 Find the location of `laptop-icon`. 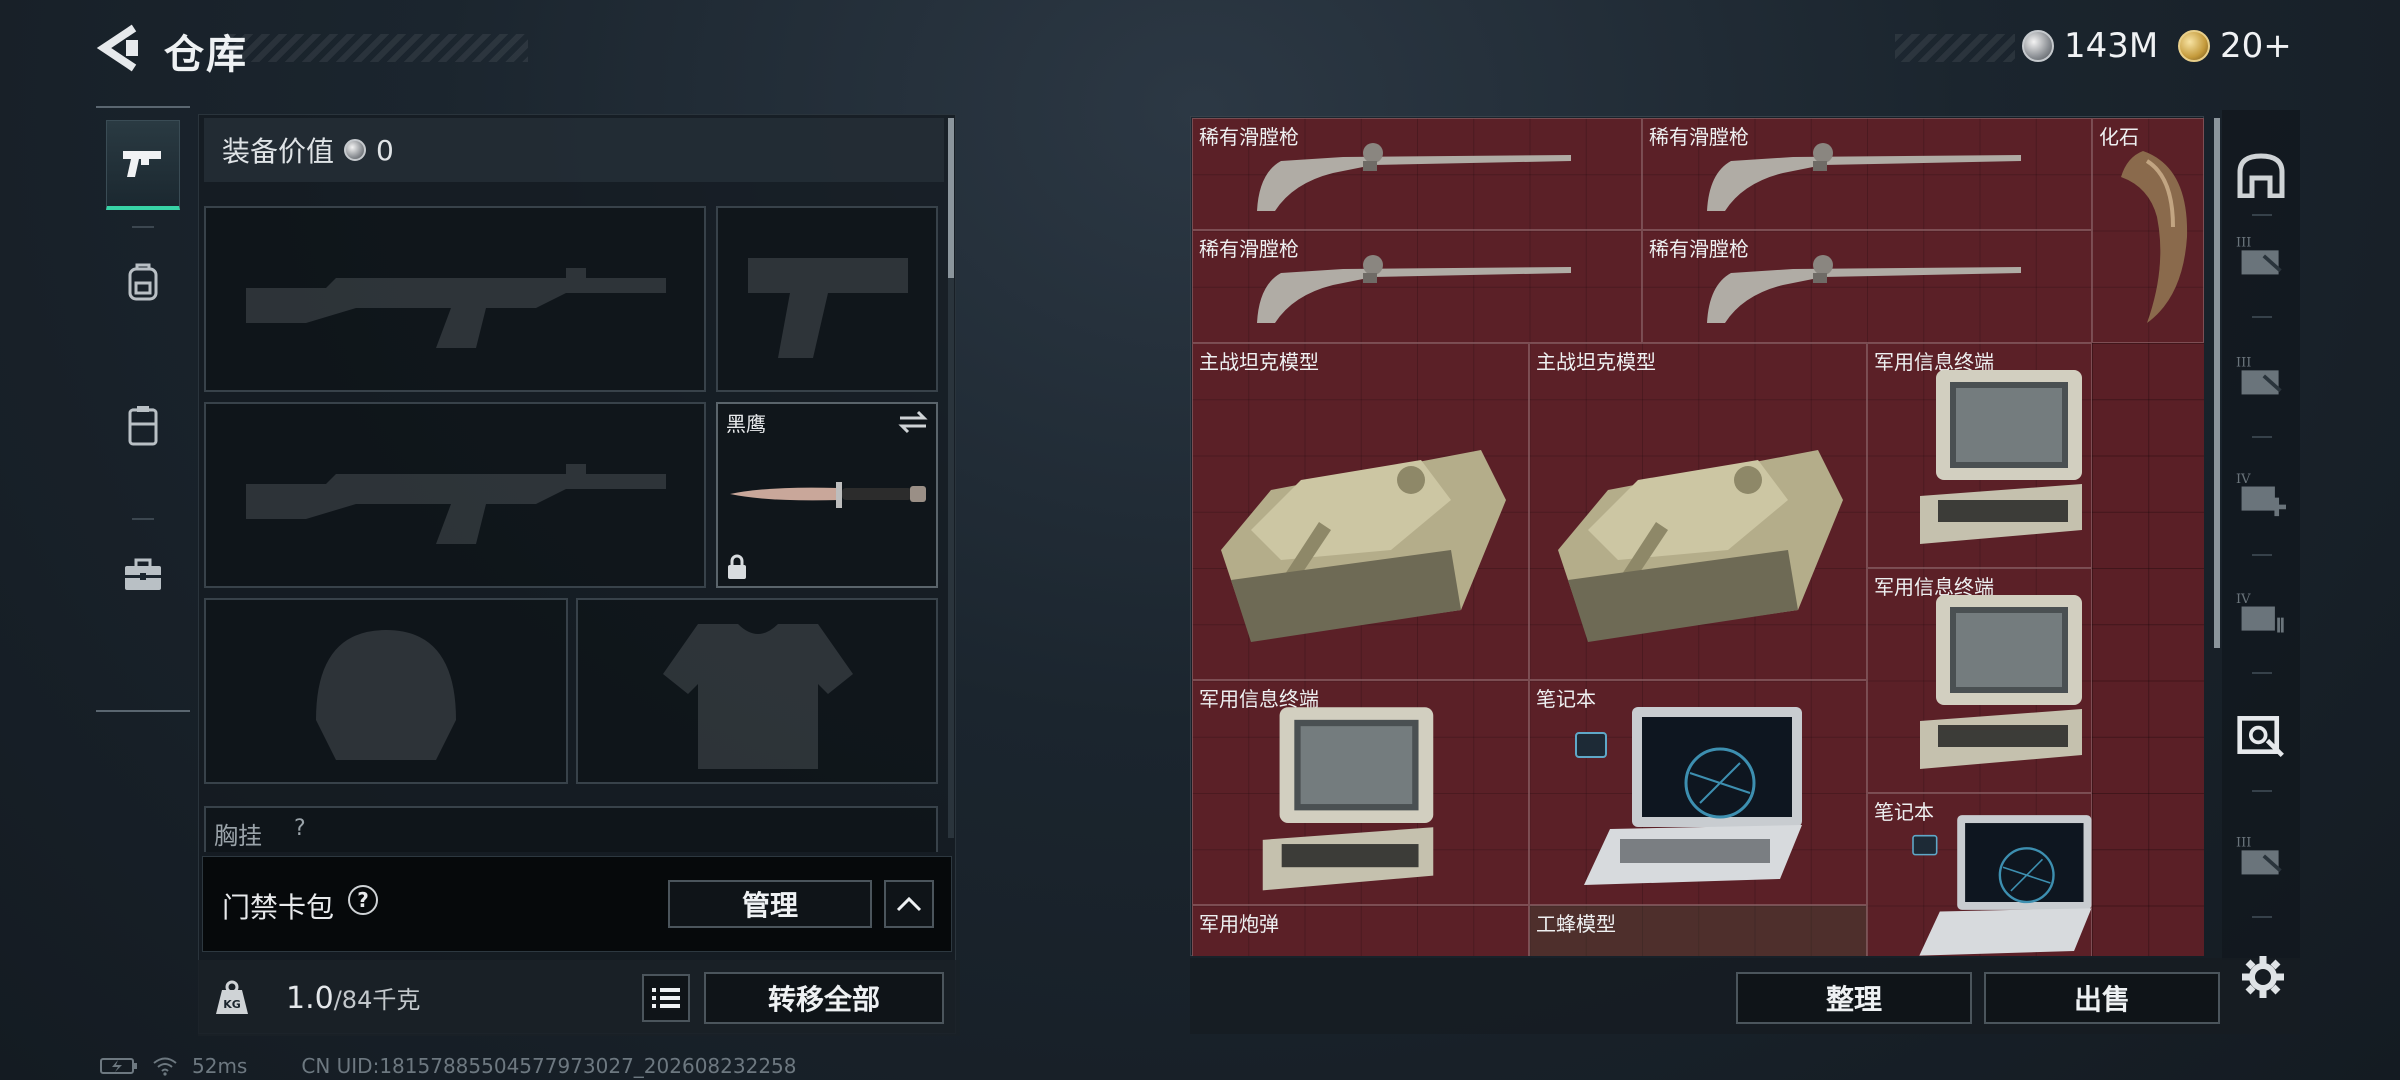

laptop-icon is located at coordinates (2002, 885).